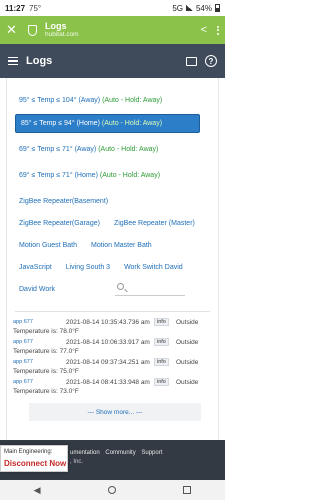 This screenshot has height=500, width=320. What do you see at coordinates (191, 61) in the screenshot?
I see `chat-icon` at bounding box center [191, 61].